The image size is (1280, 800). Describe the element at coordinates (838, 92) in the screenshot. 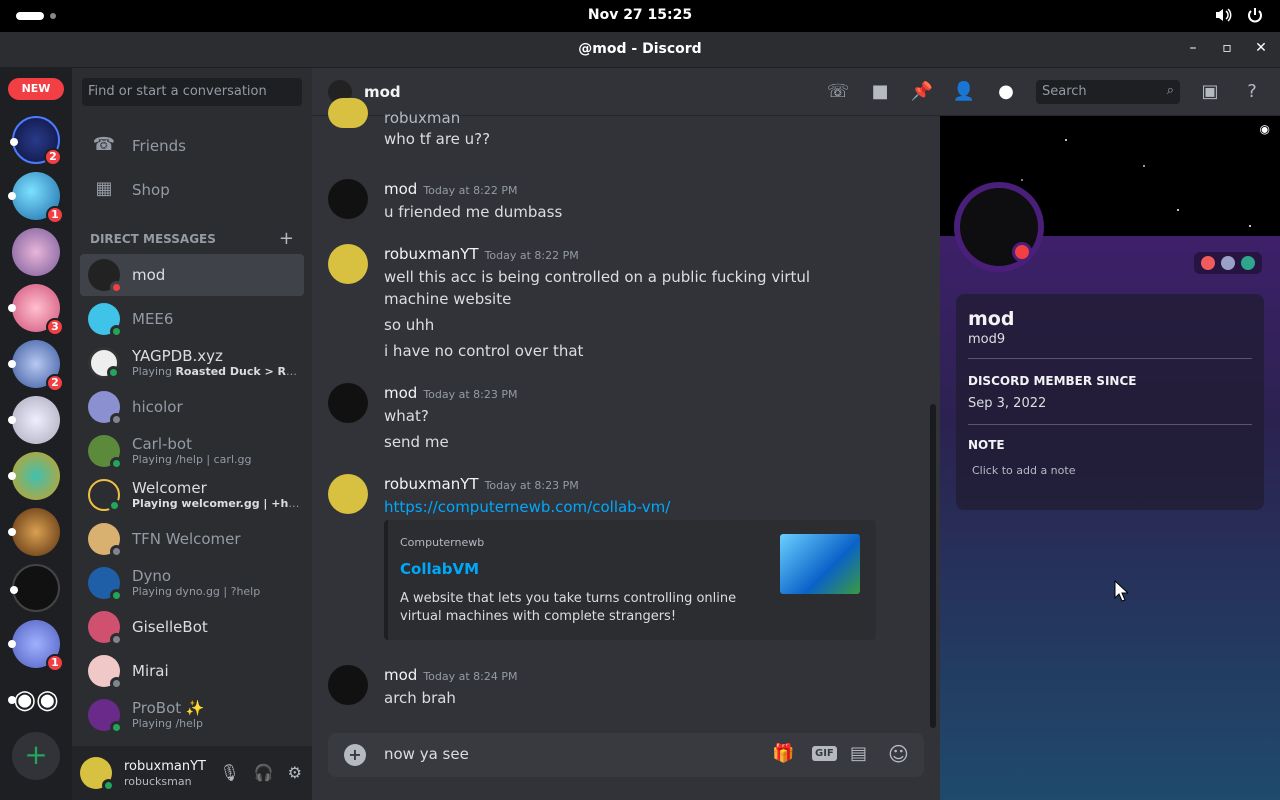

I see `voice-call-icon: ☏` at that location.